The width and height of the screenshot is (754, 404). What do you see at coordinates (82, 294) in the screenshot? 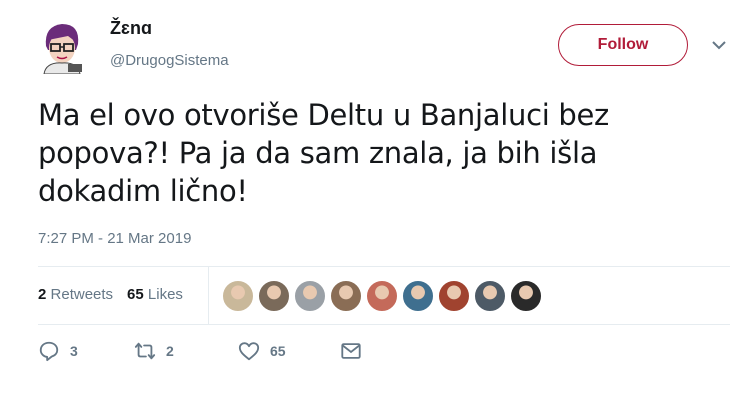
I see `retweets-label: Retweets` at bounding box center [82, 294].